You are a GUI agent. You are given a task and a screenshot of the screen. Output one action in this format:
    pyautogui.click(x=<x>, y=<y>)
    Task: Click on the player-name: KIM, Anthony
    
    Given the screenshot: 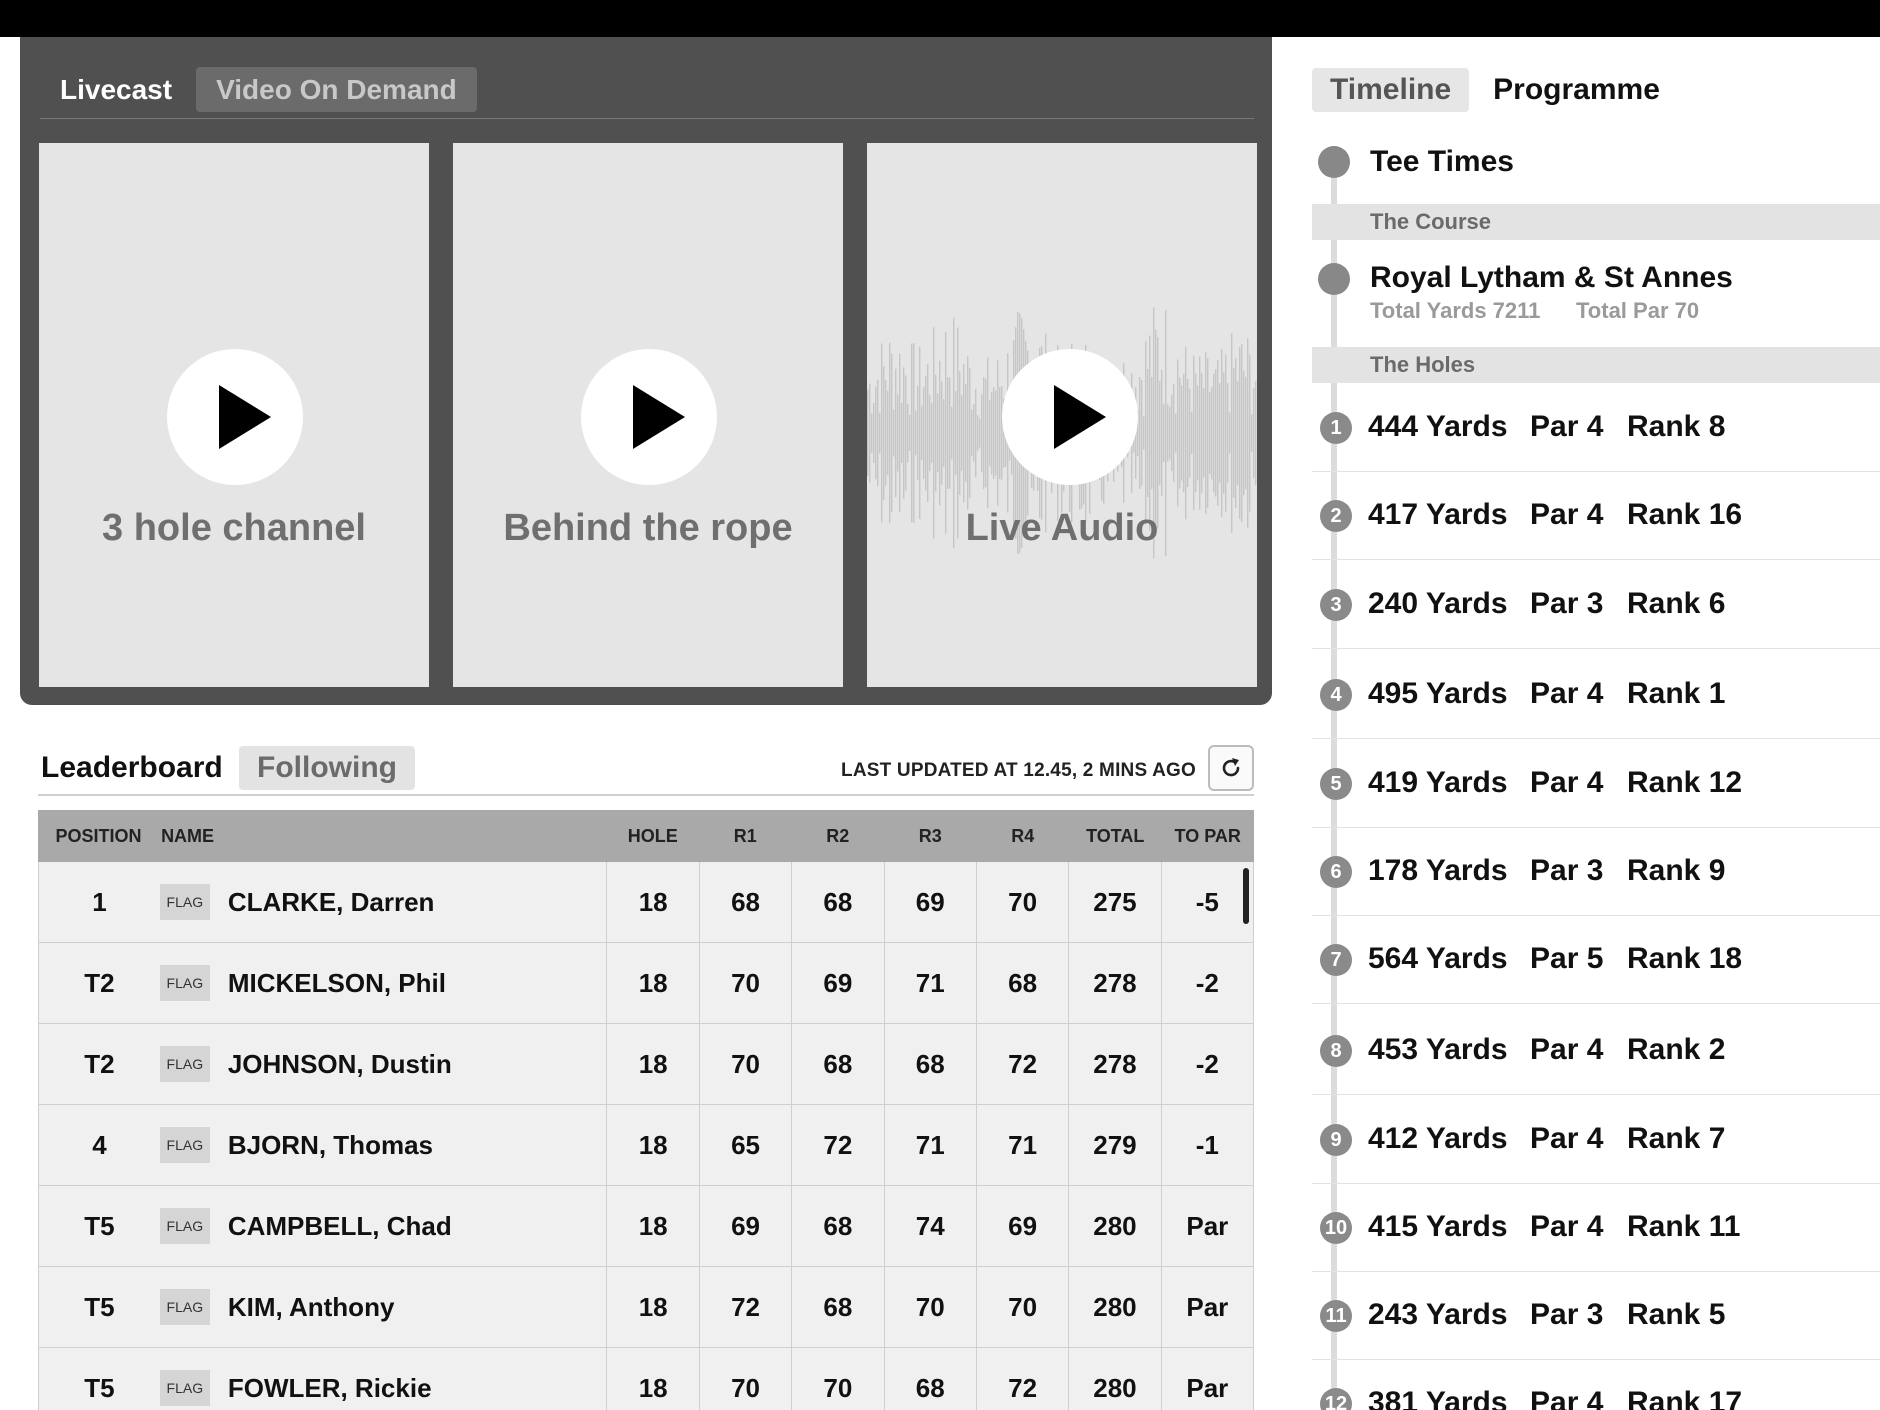 What is the action you would take?
    pyautogui.click(x=311, y=1307)
    